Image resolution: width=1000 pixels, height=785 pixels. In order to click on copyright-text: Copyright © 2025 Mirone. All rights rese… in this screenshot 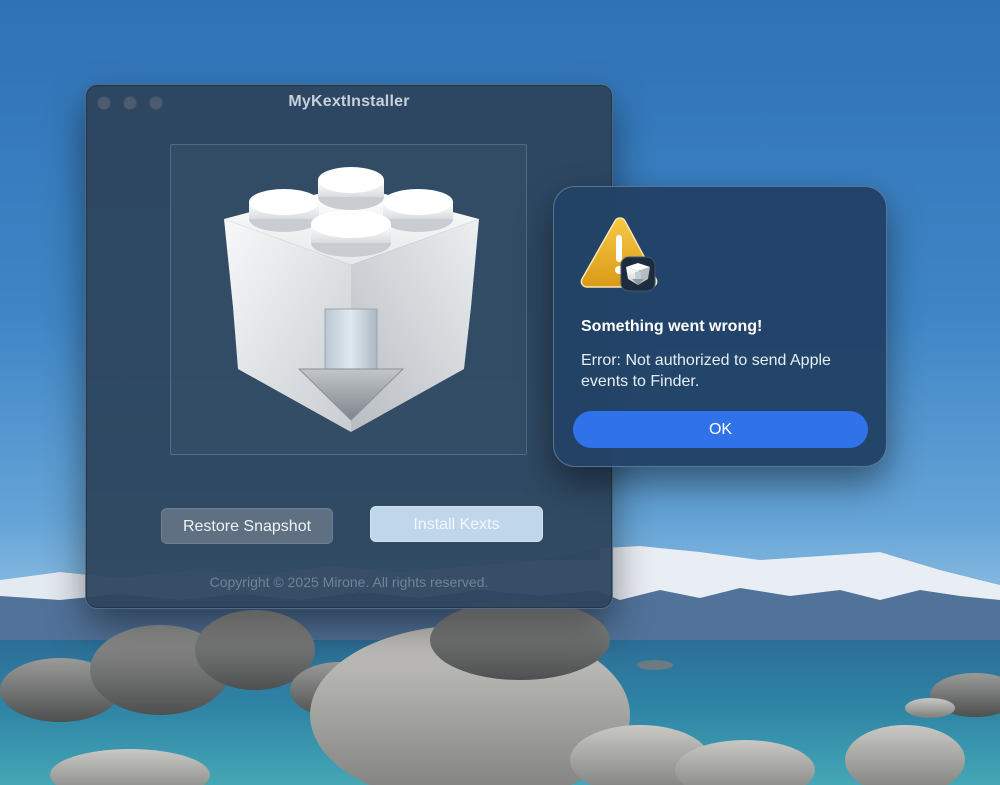, I will do `click(349, 582)`.